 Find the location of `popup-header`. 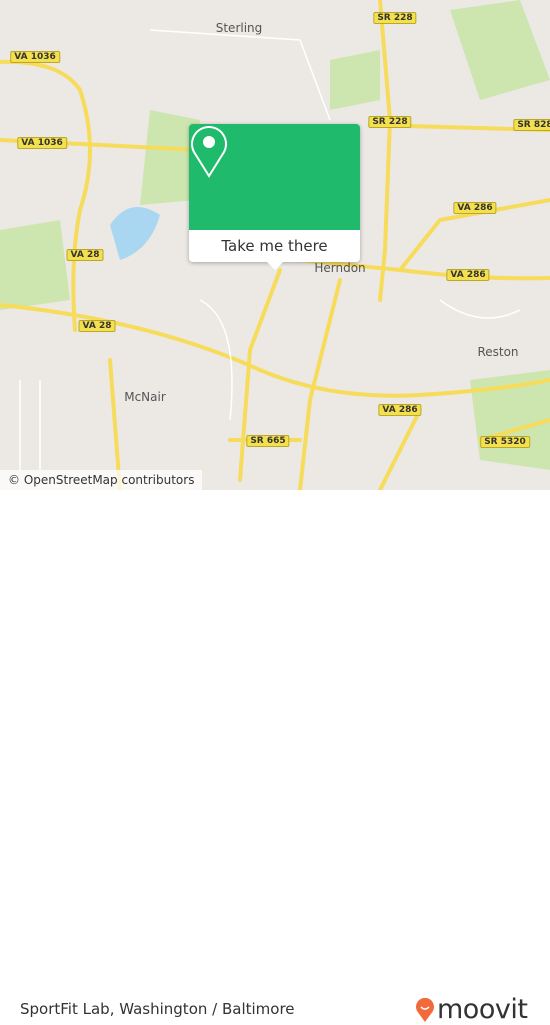

popup-header is located at coordinates (274, 177).